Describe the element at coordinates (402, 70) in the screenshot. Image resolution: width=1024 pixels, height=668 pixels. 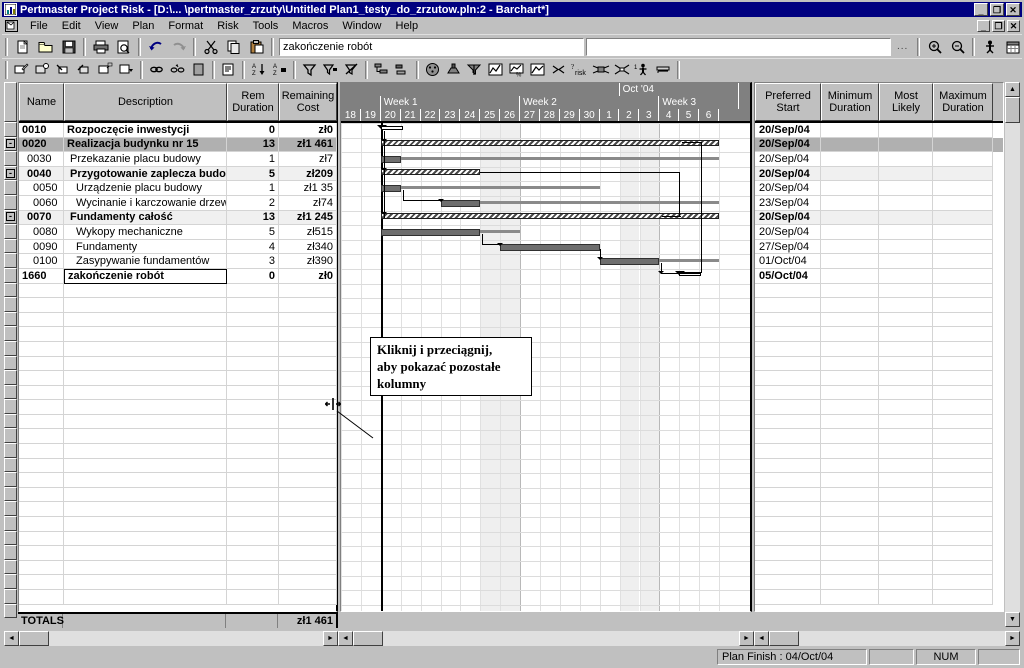
I see `outline-level-icon` at that location.